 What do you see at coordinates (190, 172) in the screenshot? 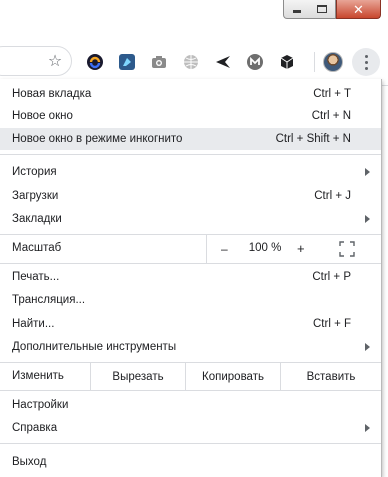
I see `menu-item-history: История` at bounding box center [190, 172].